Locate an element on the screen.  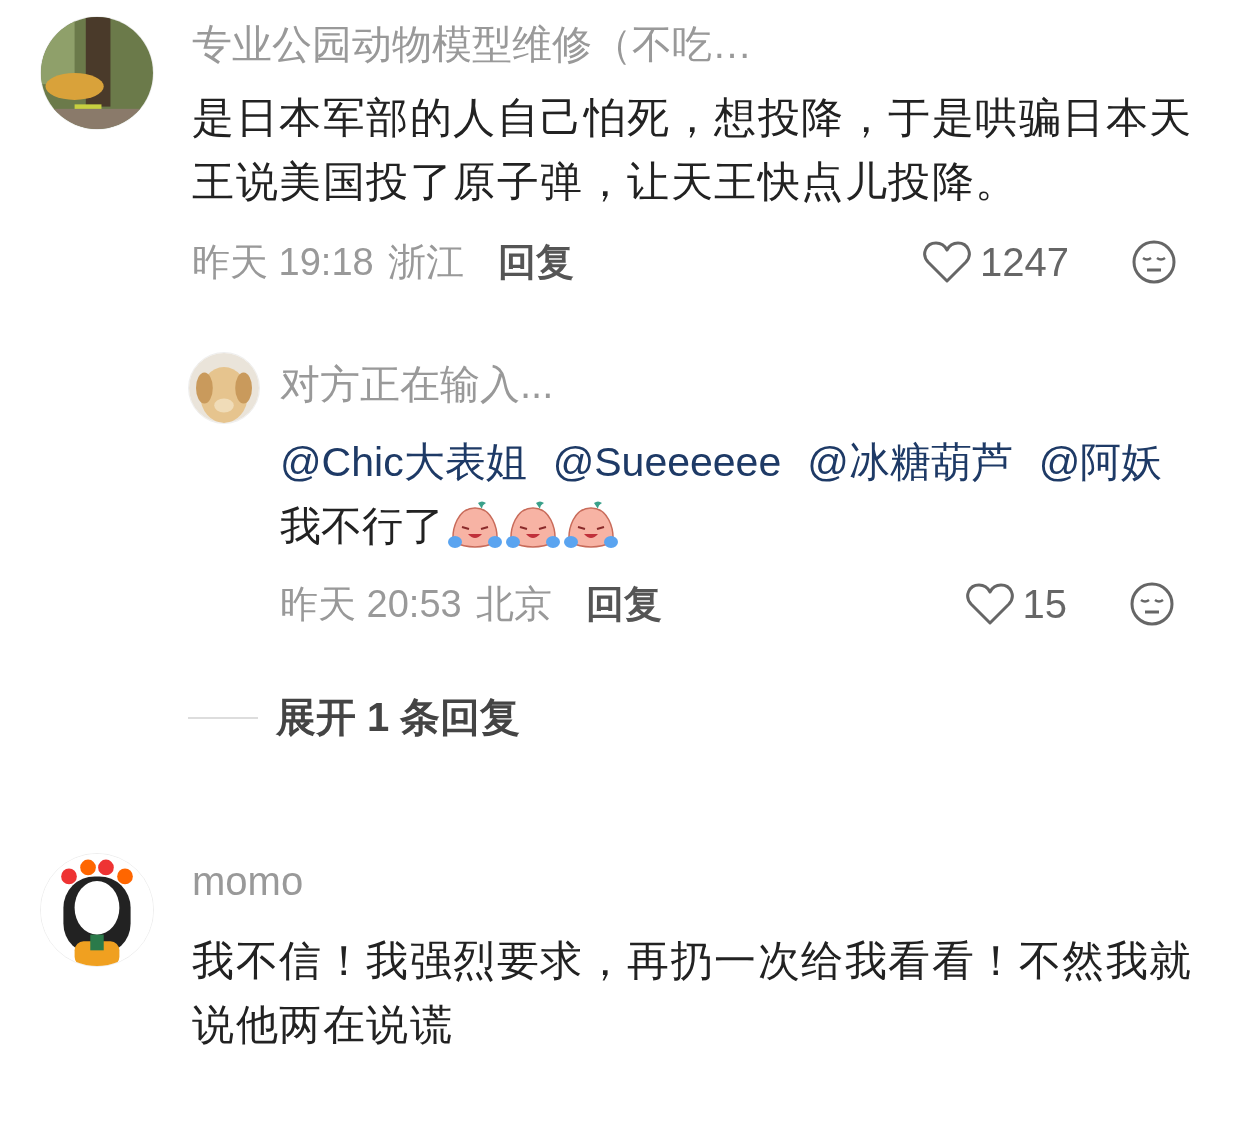
timestamp: 昨天 19:18 is located at coordinates (283, 262).